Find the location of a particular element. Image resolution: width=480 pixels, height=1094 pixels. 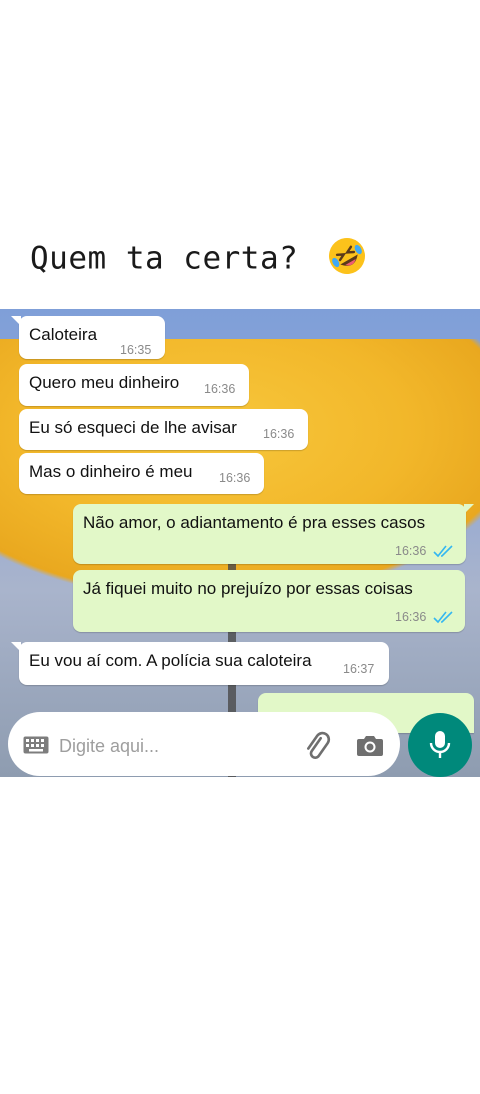

message-bubble-incoming: Quero meu dinheiro 16:36 is located at coordinates (134, 385).